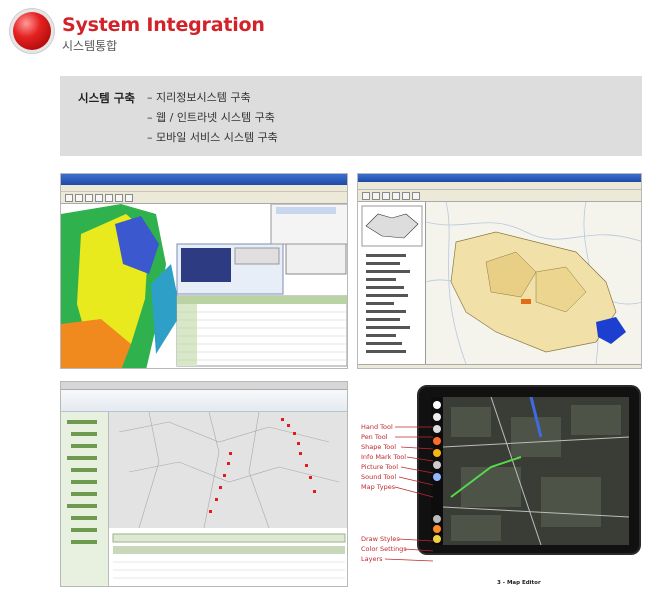 The height and width of the screenshot is (613, 648). I want to click on label-hand-tool: Hand Tool, so click(377, 427).